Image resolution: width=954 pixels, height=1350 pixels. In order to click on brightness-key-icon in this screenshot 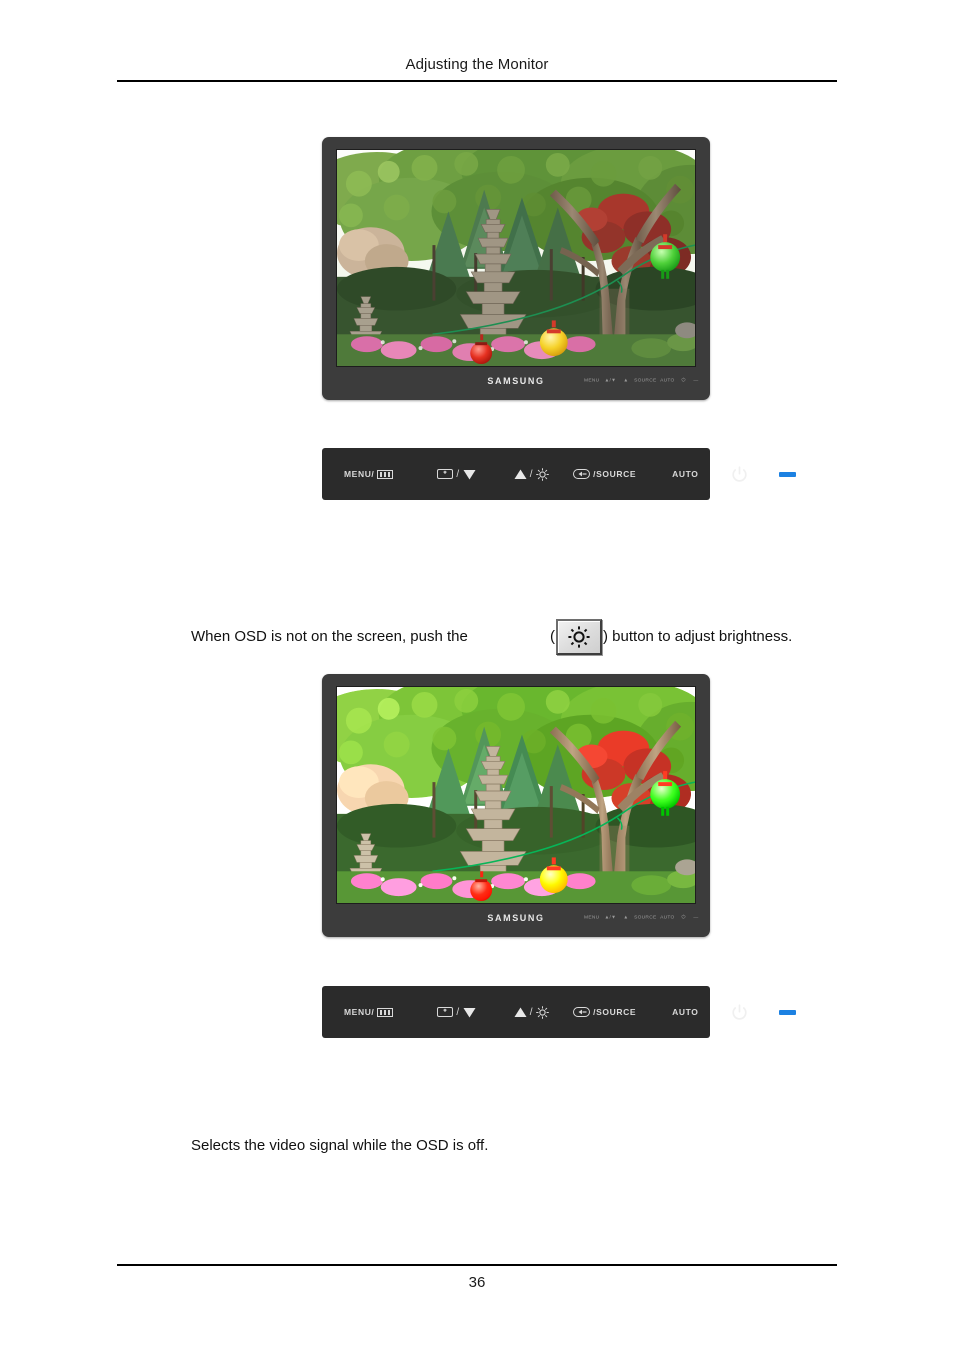, I will do `click(579, 637)`.